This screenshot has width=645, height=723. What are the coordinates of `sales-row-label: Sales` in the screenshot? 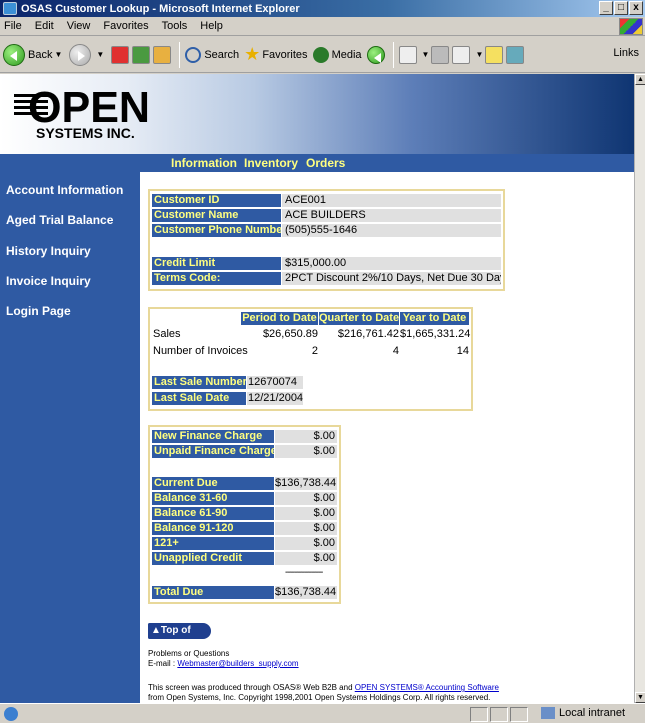 It's located at (167, 334).